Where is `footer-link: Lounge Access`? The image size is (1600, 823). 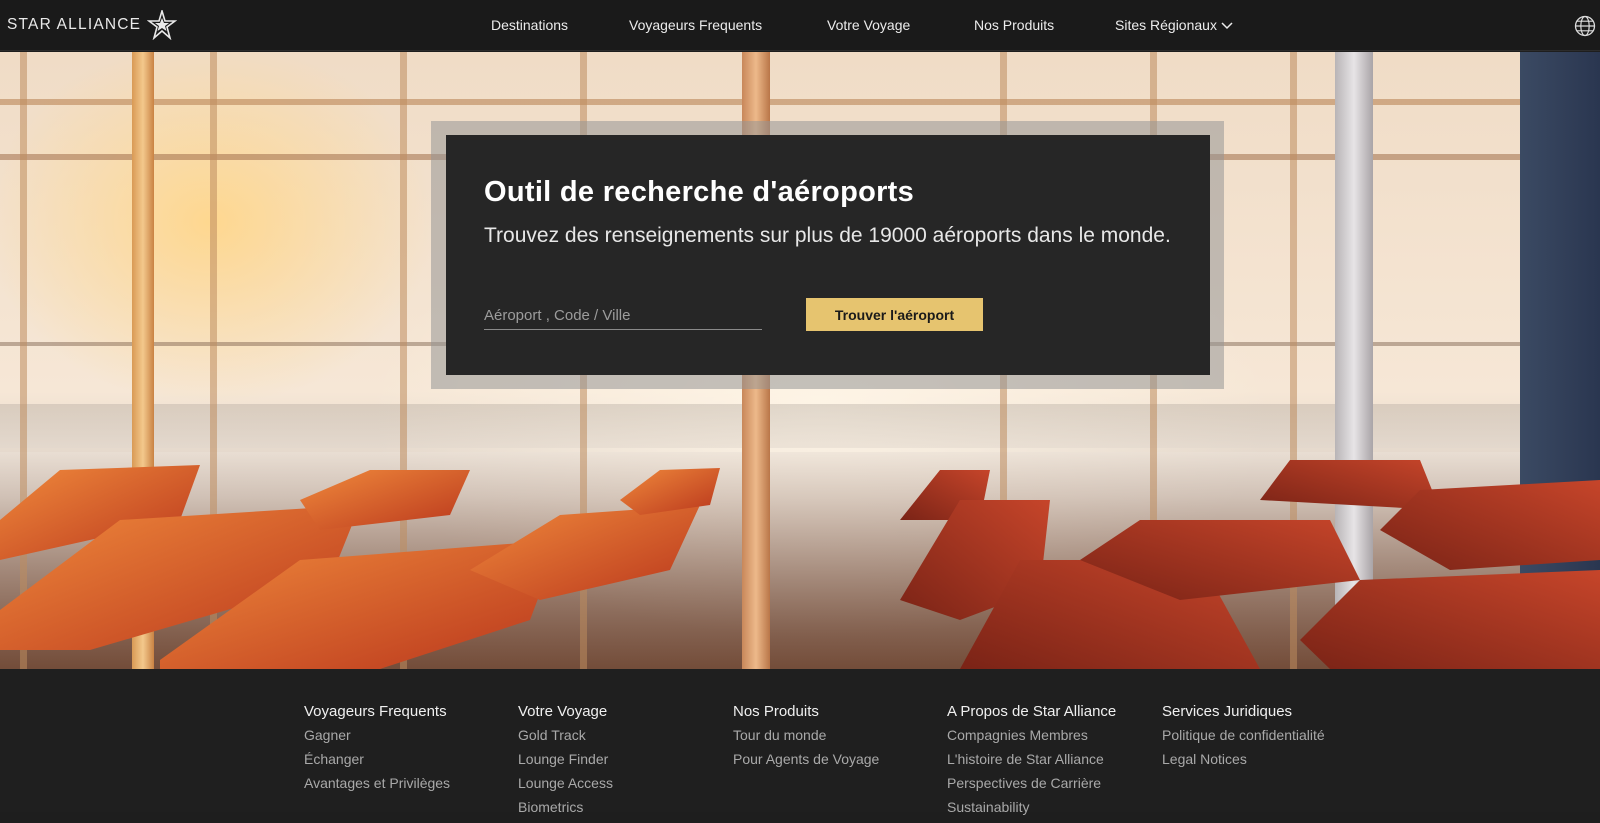
footer-link: Lounge Access is located at coordinates (565, 787).